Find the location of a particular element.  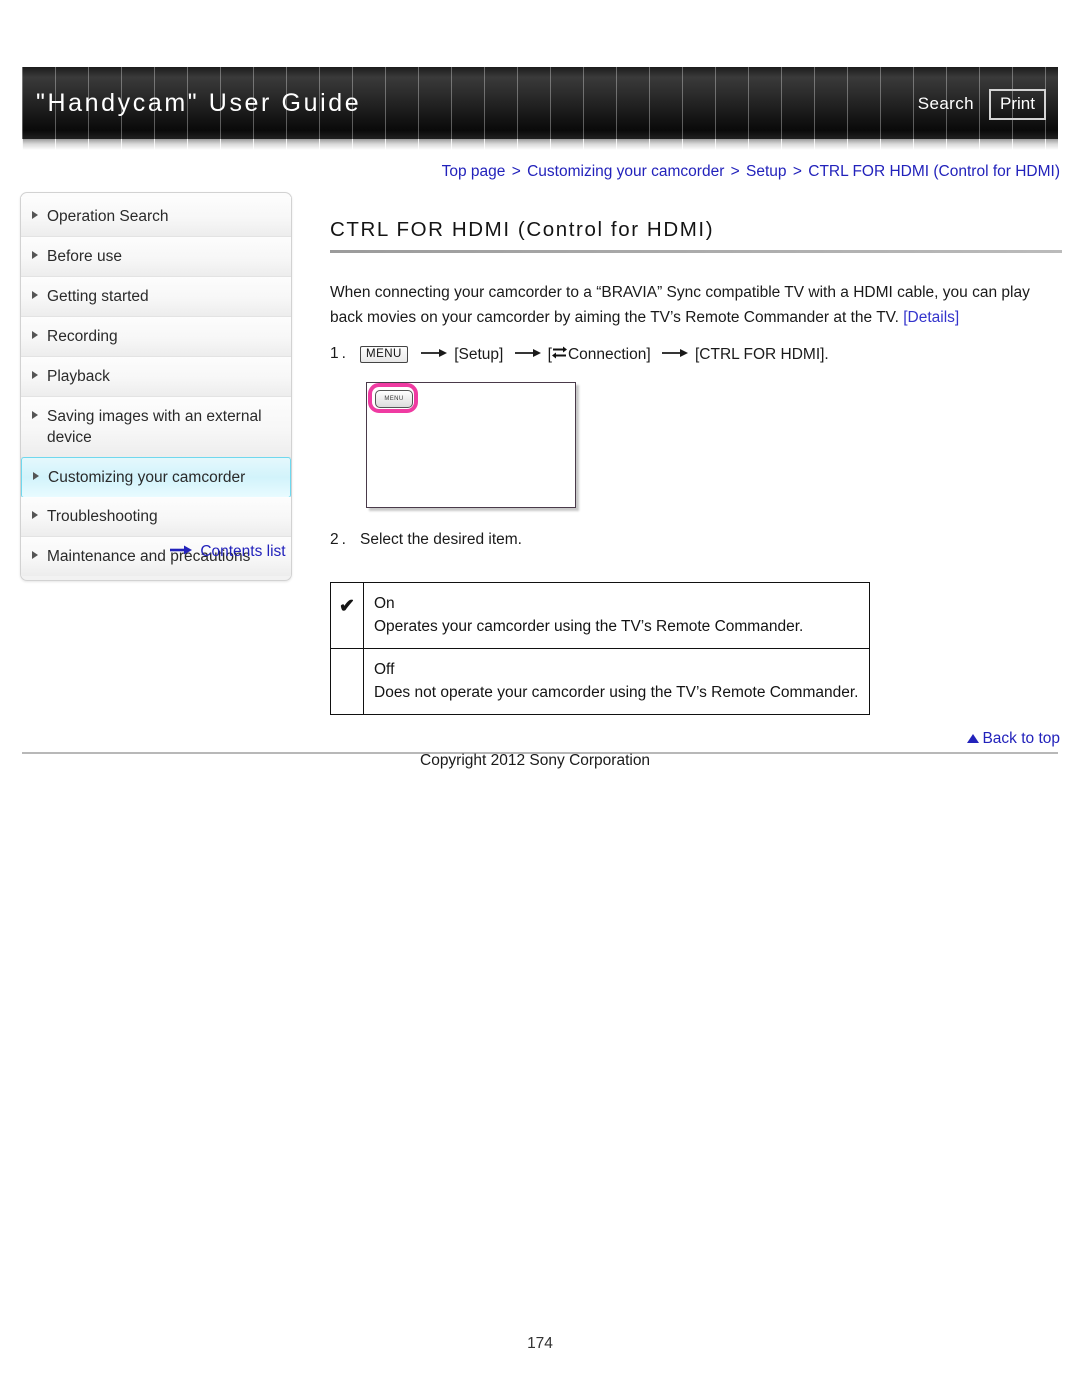

header-banner: "Handycam" User Guide Search Print is located at coordinates (540, 108).